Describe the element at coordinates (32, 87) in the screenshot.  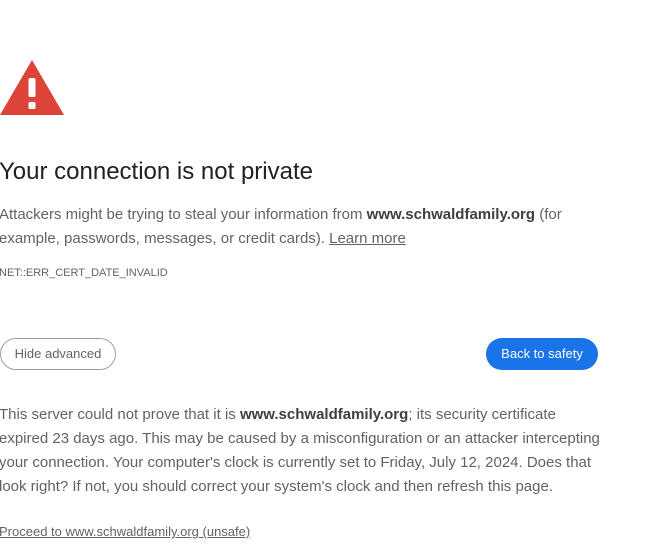
I see `warning-triangle-icon` at that location.